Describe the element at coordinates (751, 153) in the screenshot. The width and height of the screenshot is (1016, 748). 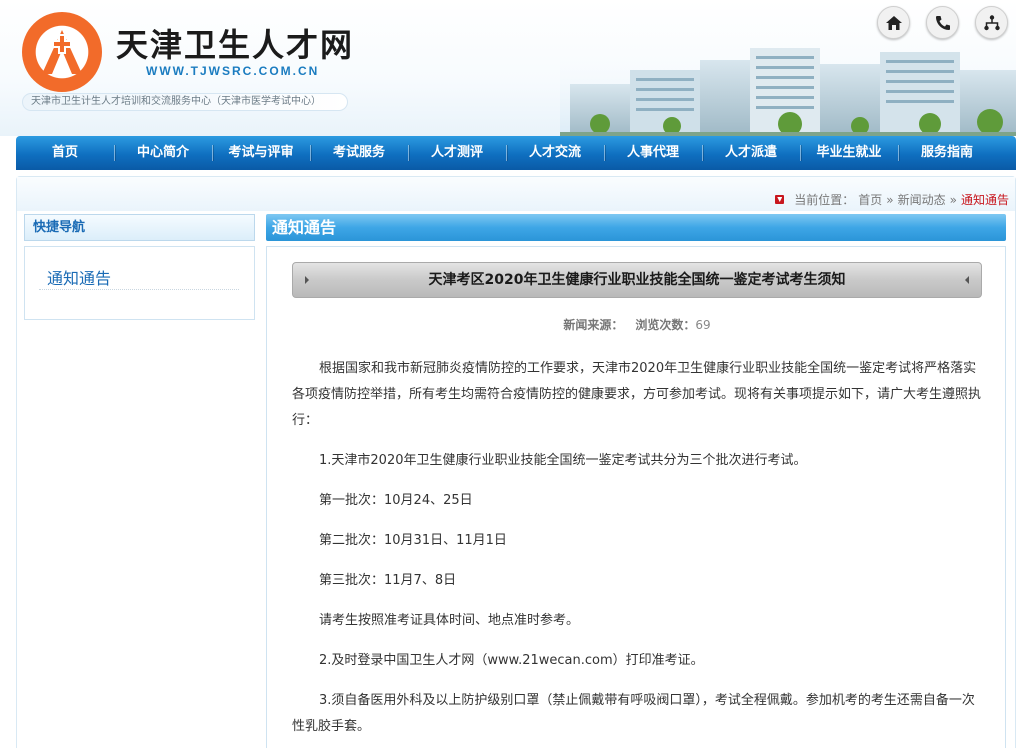
I see `nav-item-talent-dispatch: 人才派遣` at that location.